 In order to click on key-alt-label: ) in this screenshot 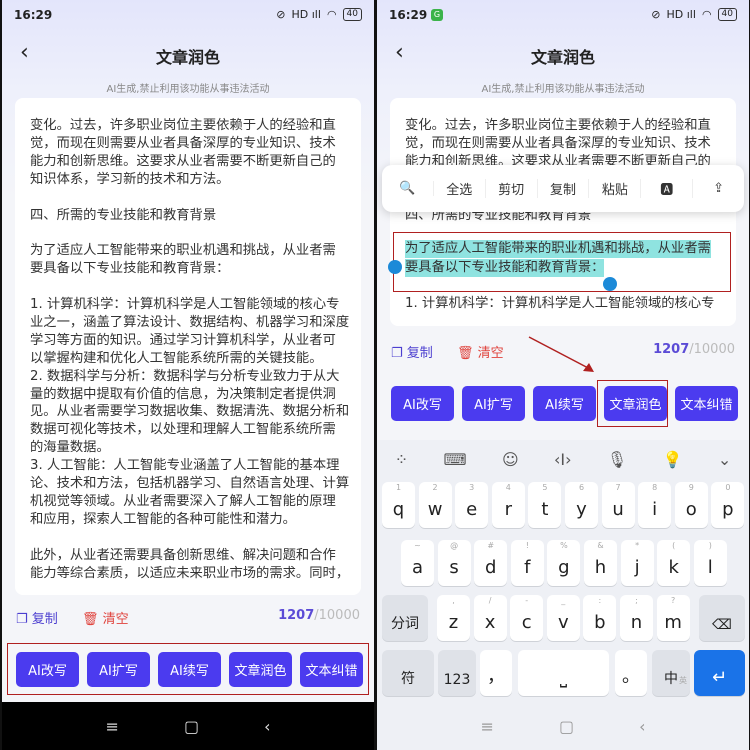, I will do `click(710, 545)`.